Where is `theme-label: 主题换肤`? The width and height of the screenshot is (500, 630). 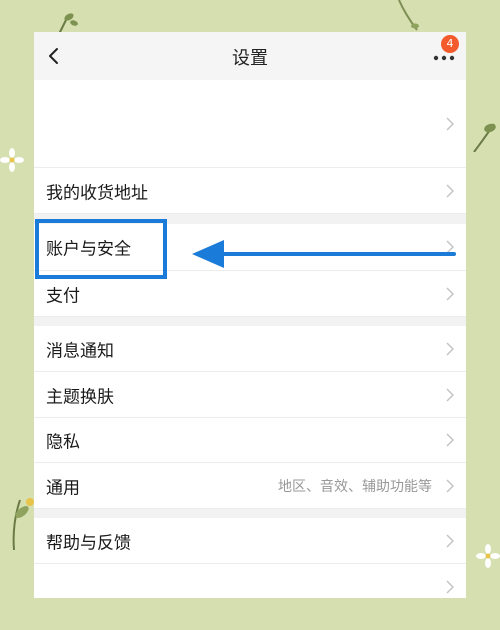
theme-label: 主题换肤 is located at coordinates (80, 397).